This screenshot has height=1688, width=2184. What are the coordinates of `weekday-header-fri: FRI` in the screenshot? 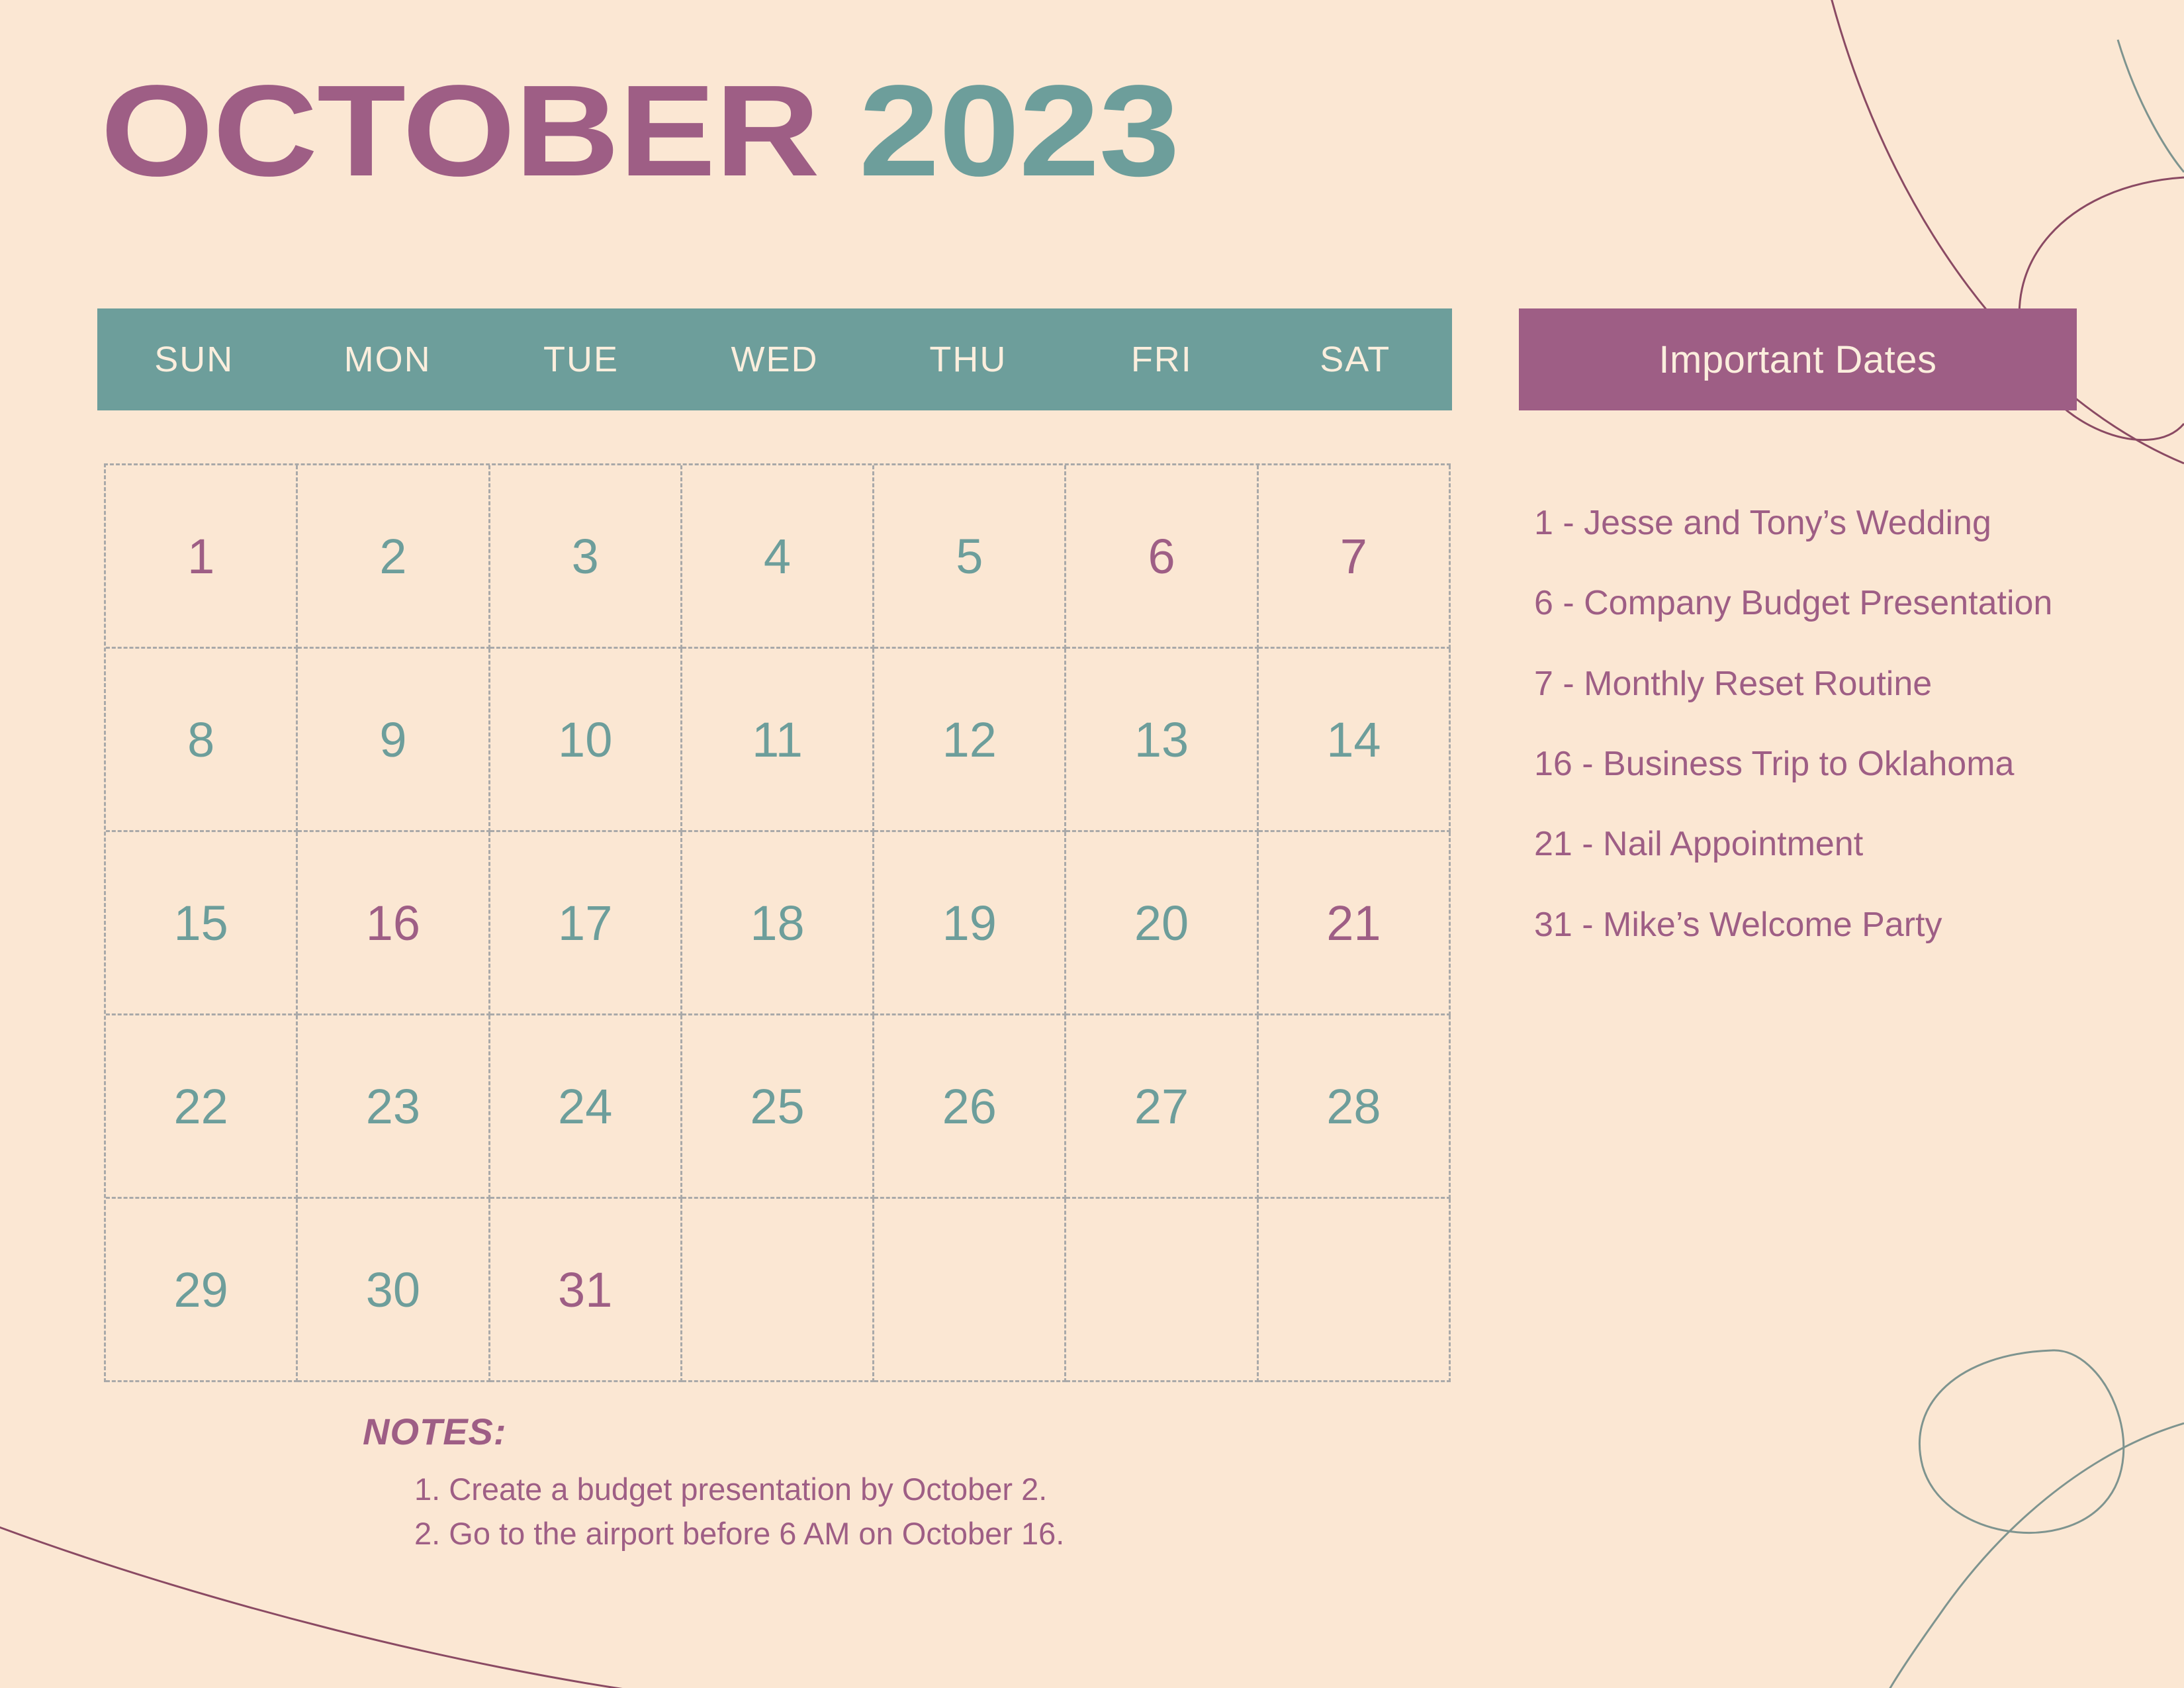 It's located at (1161, 359).